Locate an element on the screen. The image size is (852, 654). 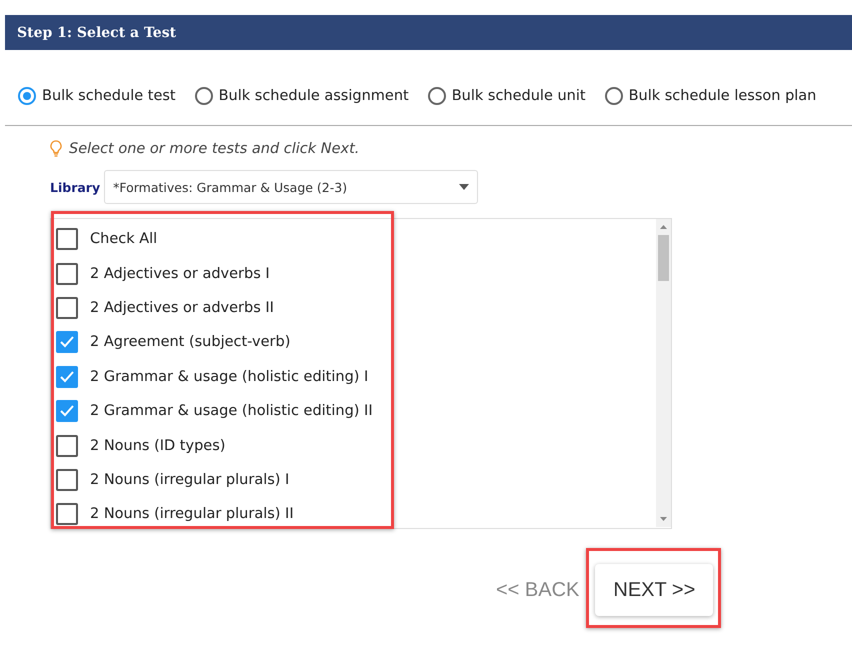
caret-icon is located at coordinates (464, 187).